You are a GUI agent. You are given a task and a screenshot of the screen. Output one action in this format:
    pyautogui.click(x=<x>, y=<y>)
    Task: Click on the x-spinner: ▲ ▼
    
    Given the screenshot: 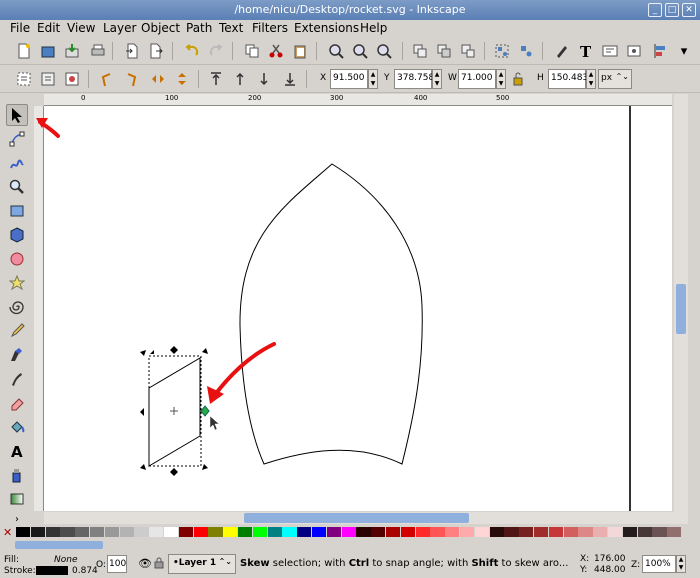 What is the action you would take?
    pyautogui.click(x=373, y=79)
    